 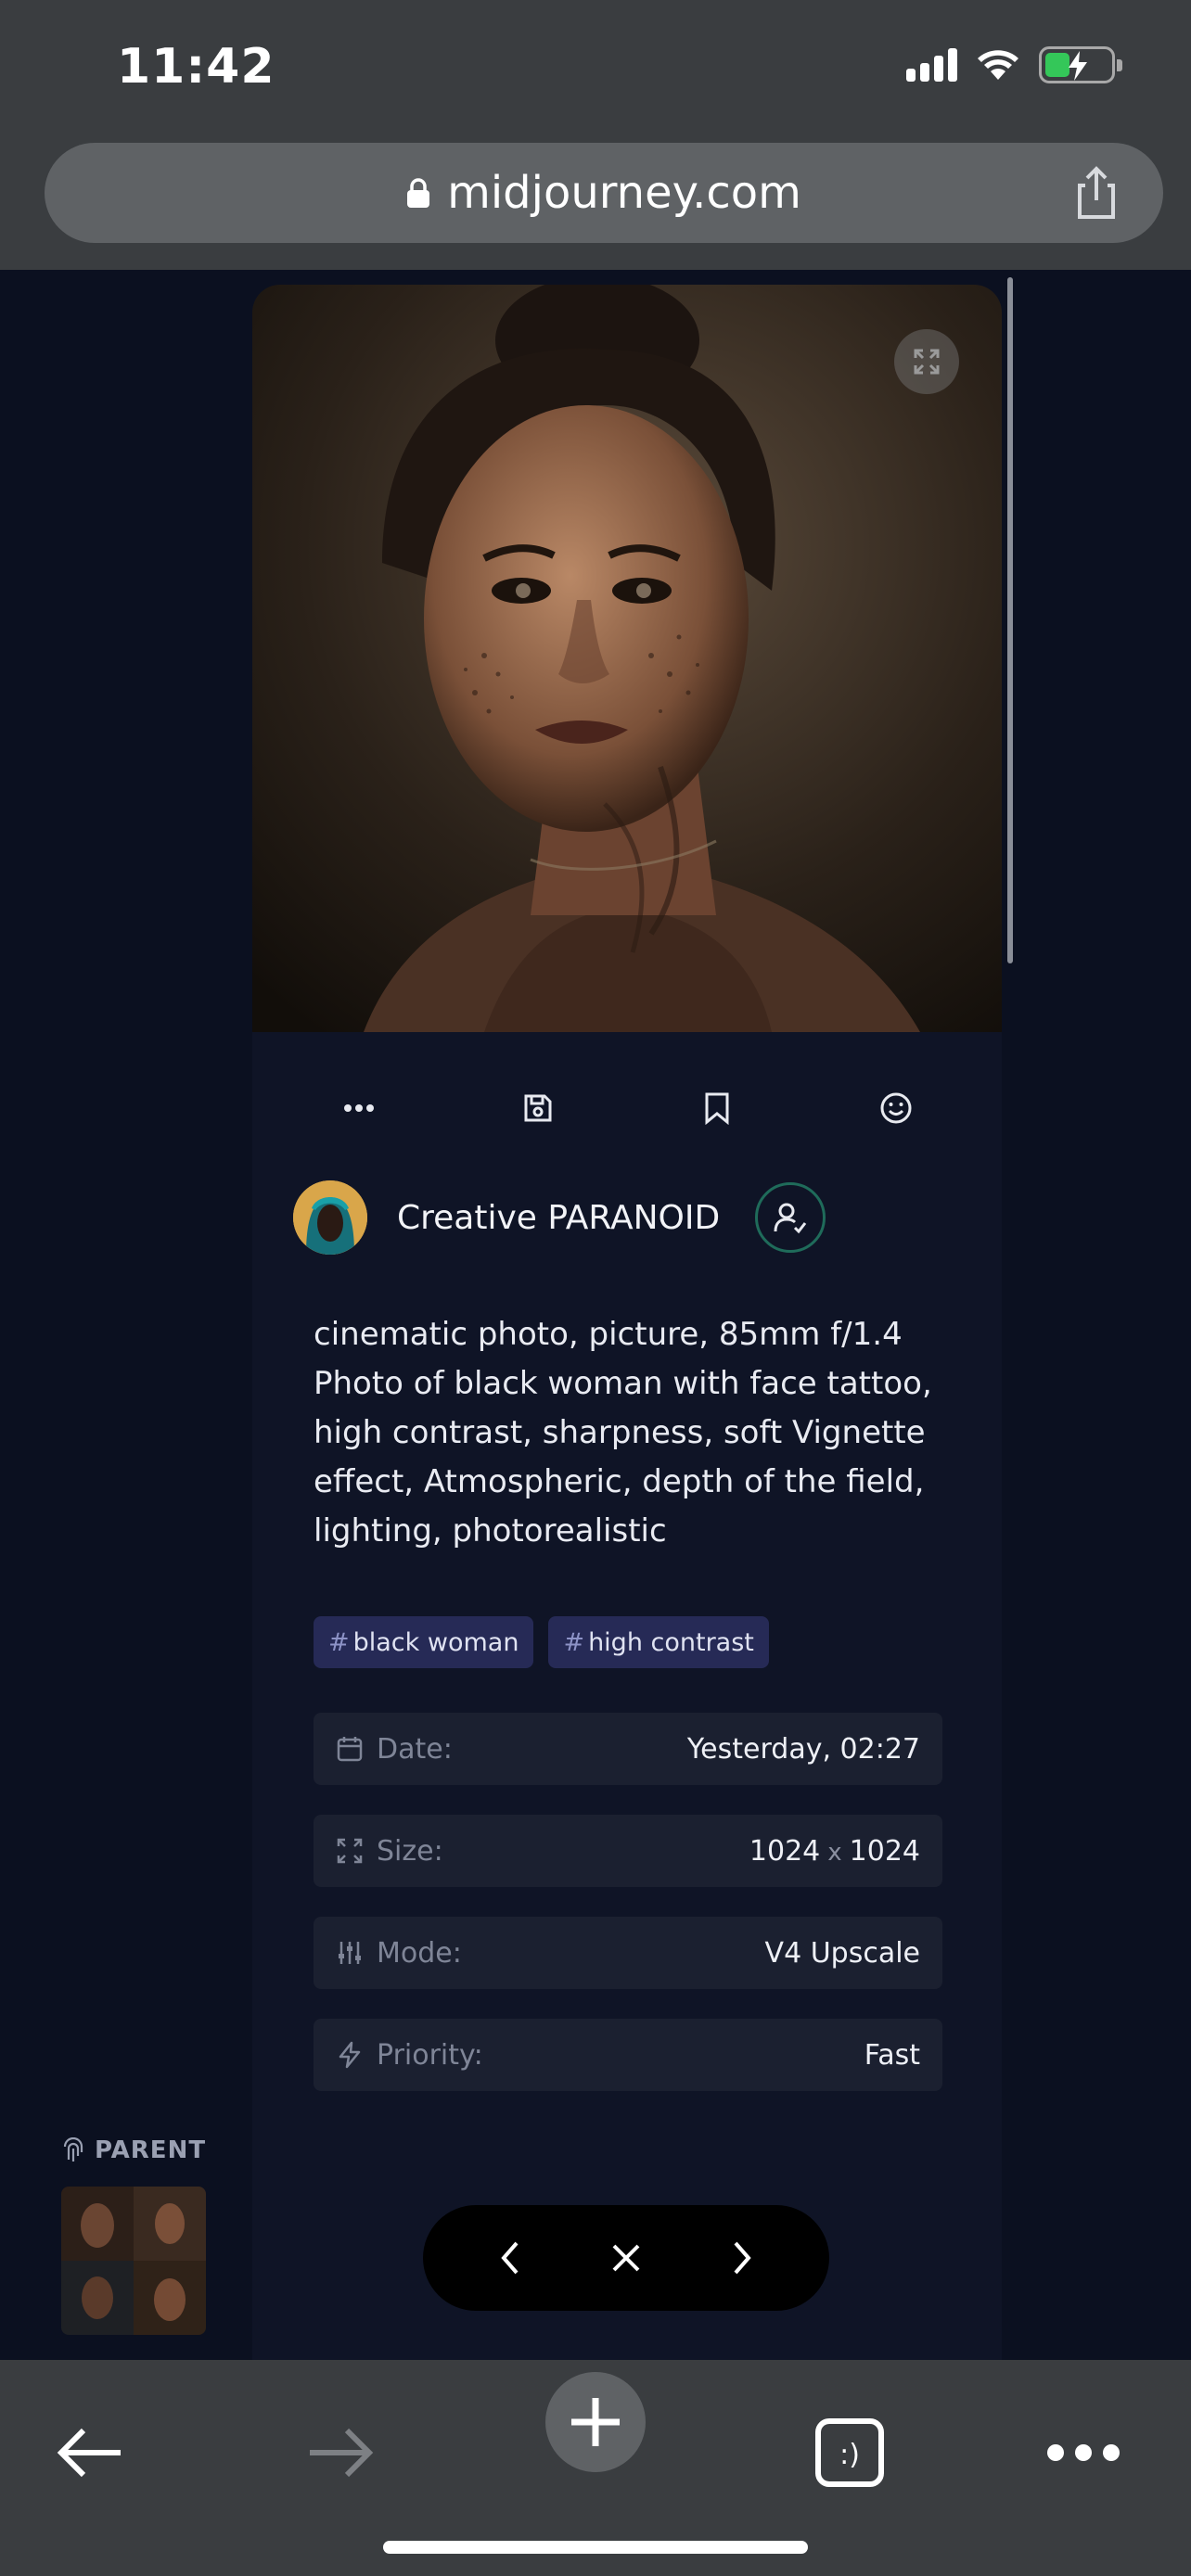 I want to click on parent-image-grid, so click(x=133, y=2261).